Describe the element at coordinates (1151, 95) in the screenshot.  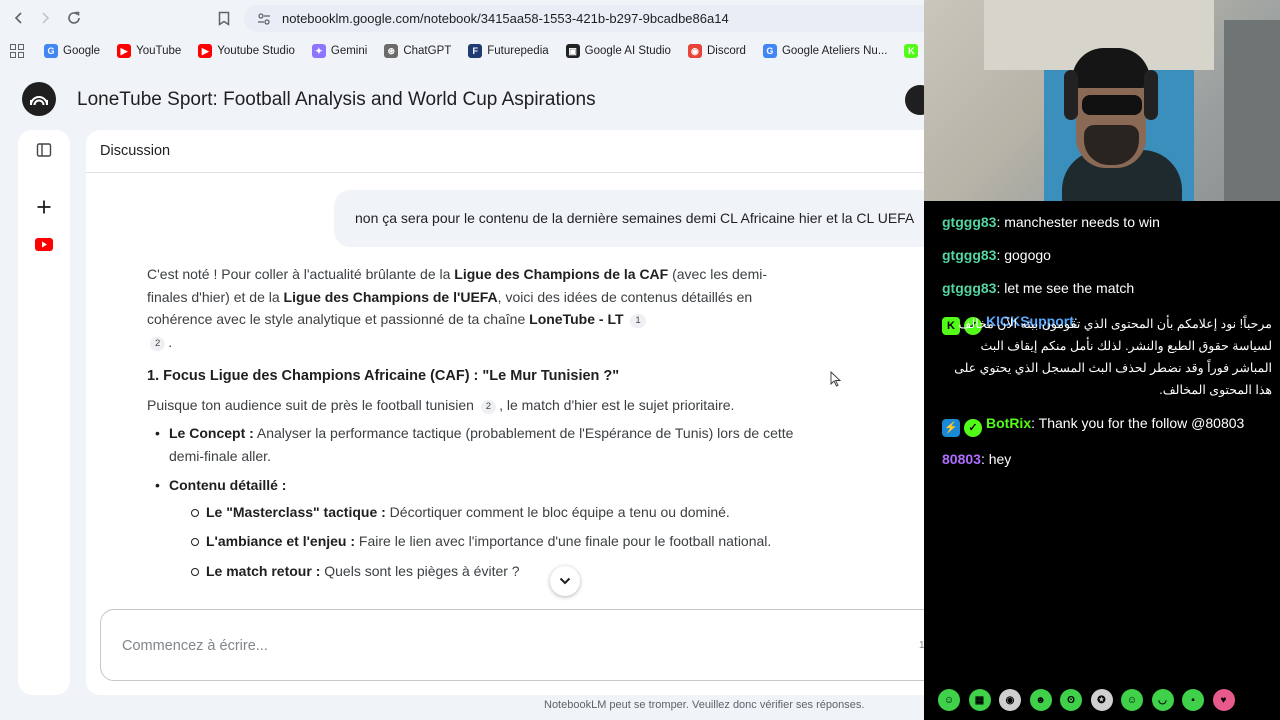
I see `headphones-icon` at that location.